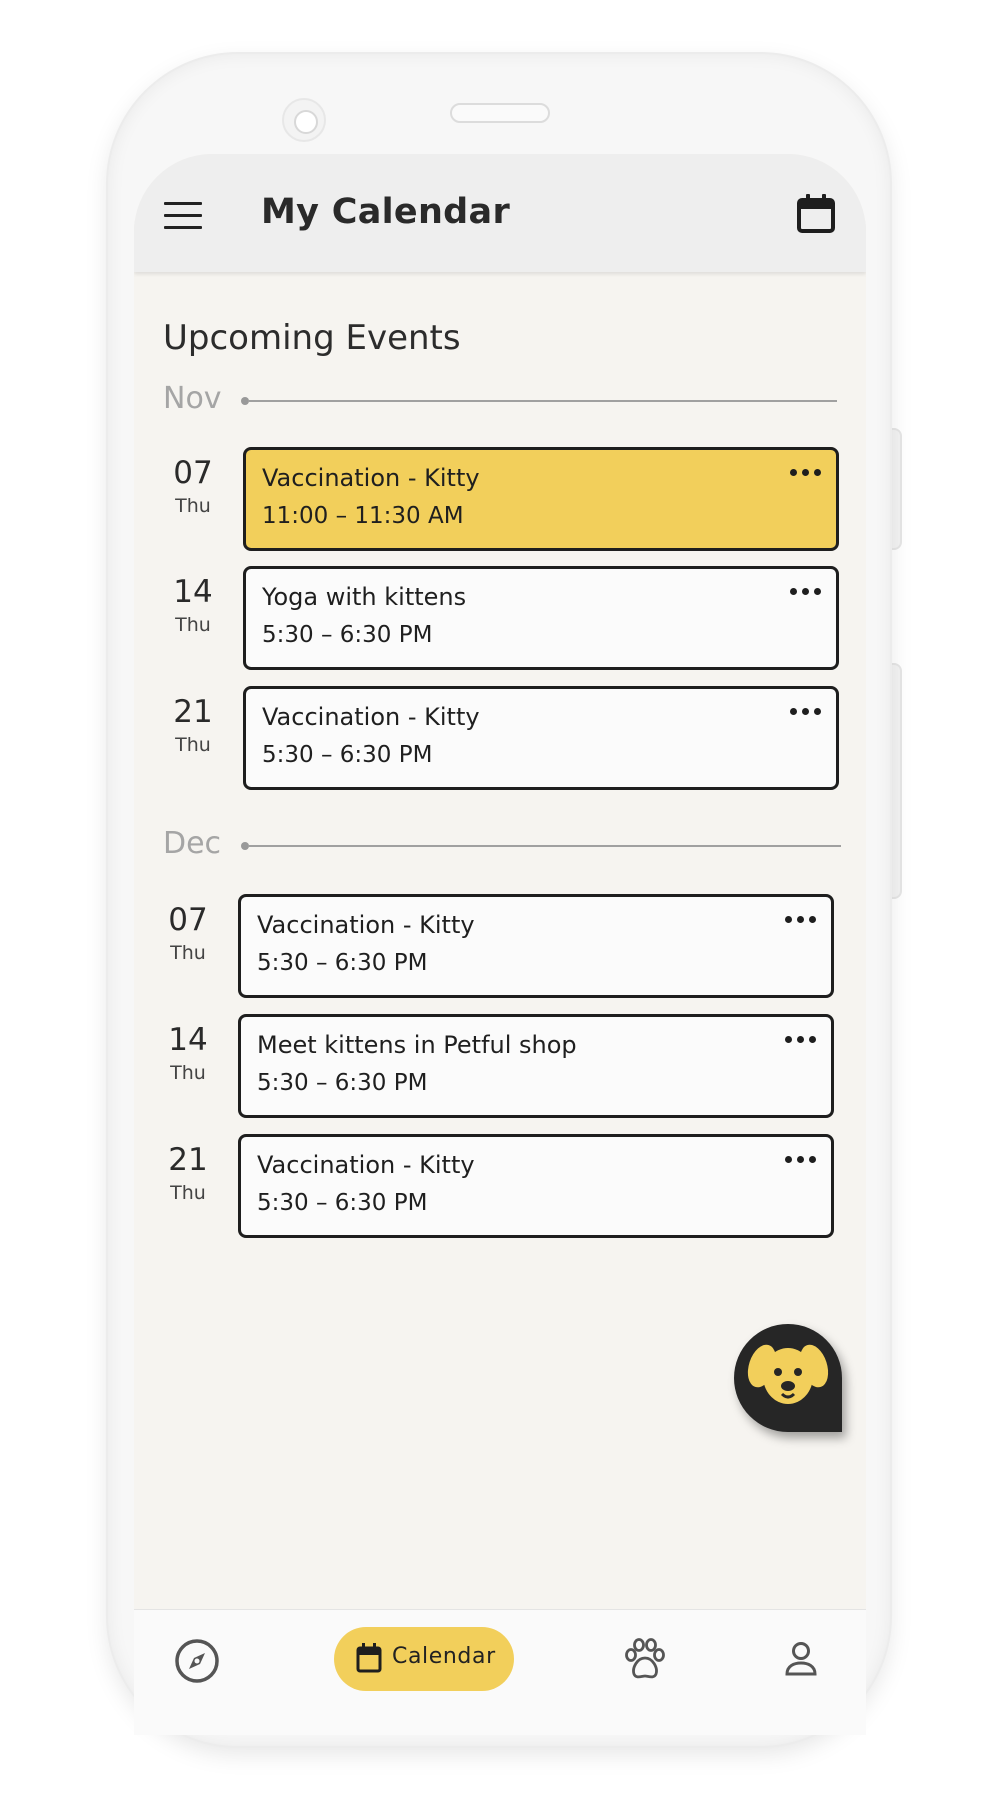 This screenshot has width=1000, height=1800. Describe the element at coordinates (513, 399) in the screenshot. I see `month-divider: Nov` at that location.